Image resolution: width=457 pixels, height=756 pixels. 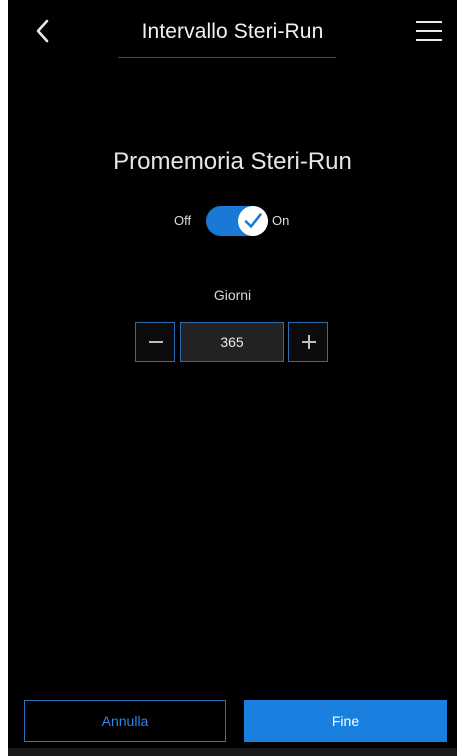 I want to click on toggle-off-label: Off, so click(x=183, y=220).